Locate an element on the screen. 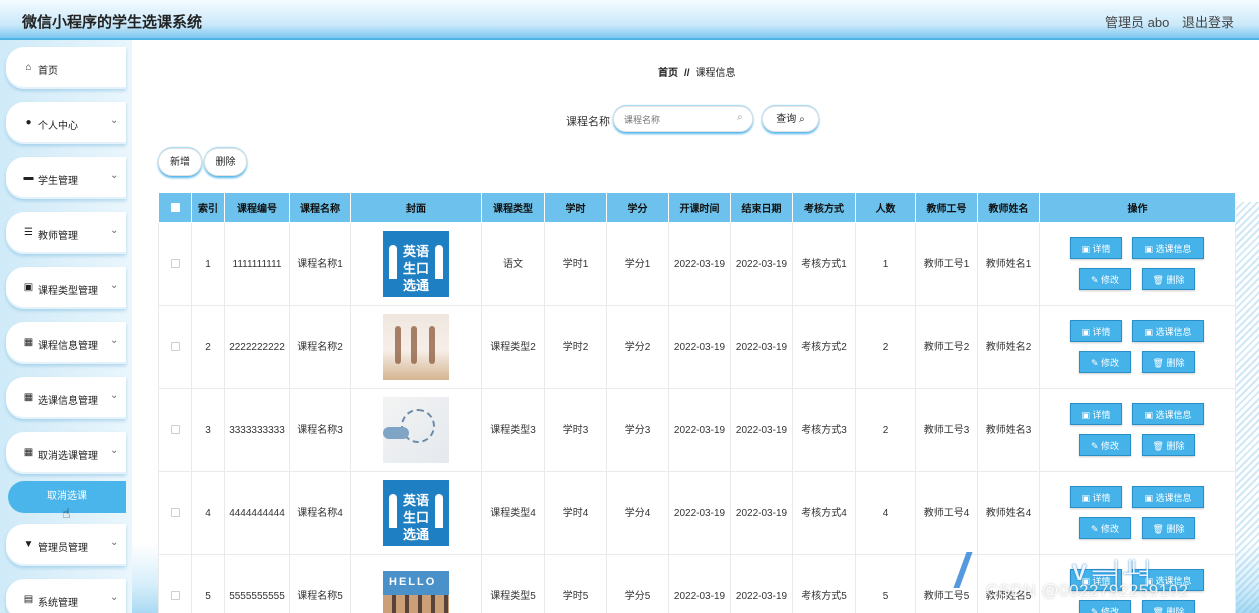  sidebar-item-1: ● 个人中心 ⌄ is located at coordinates (66, 123).